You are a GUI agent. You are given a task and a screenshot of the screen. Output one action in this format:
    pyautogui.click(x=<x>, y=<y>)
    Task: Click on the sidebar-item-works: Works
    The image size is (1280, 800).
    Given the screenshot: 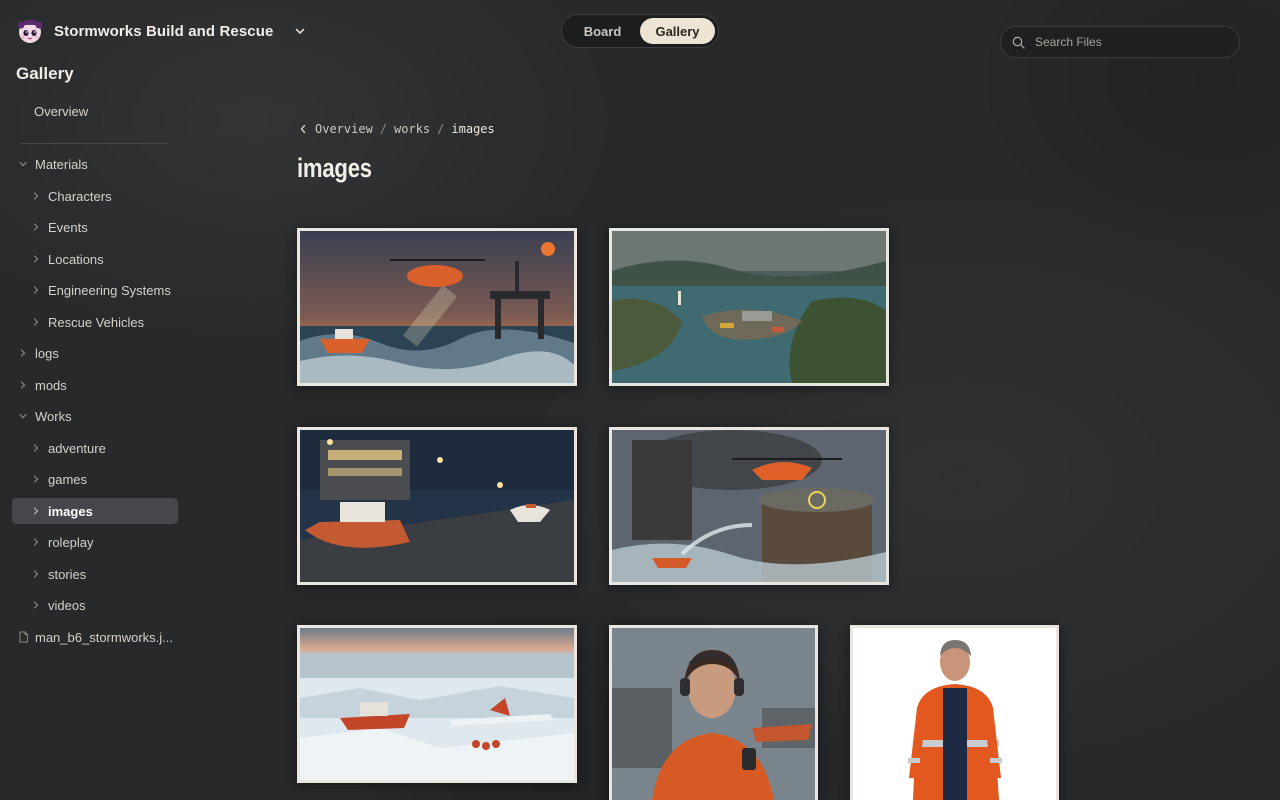 What is the action you would take?
    pyautogui.click(x=44, y=416)
    